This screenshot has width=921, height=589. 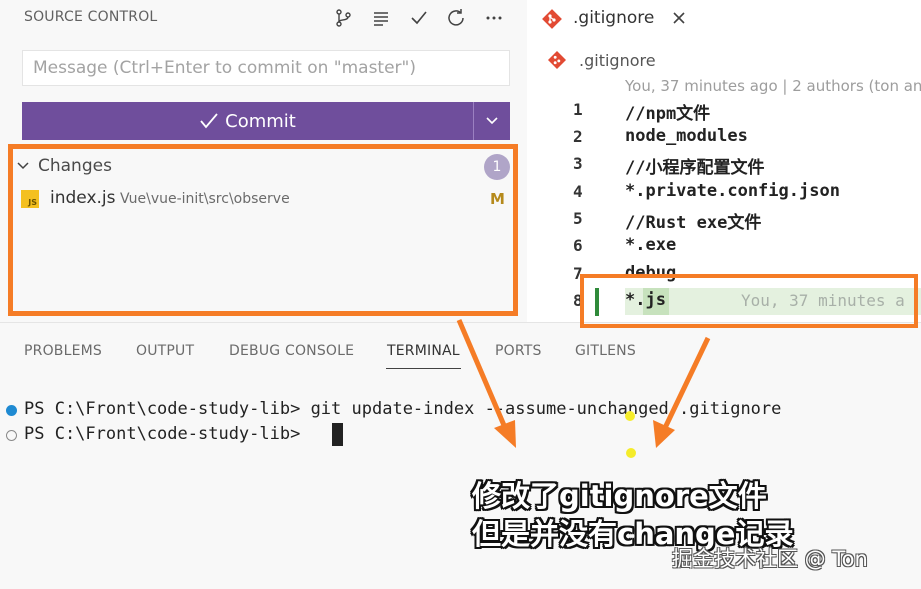 What do you see at coordinates (167, 434) in the screenshot?
I see `terminal-line: PS C:\Front\code-study-lib>` at bounding box center [167, 434].